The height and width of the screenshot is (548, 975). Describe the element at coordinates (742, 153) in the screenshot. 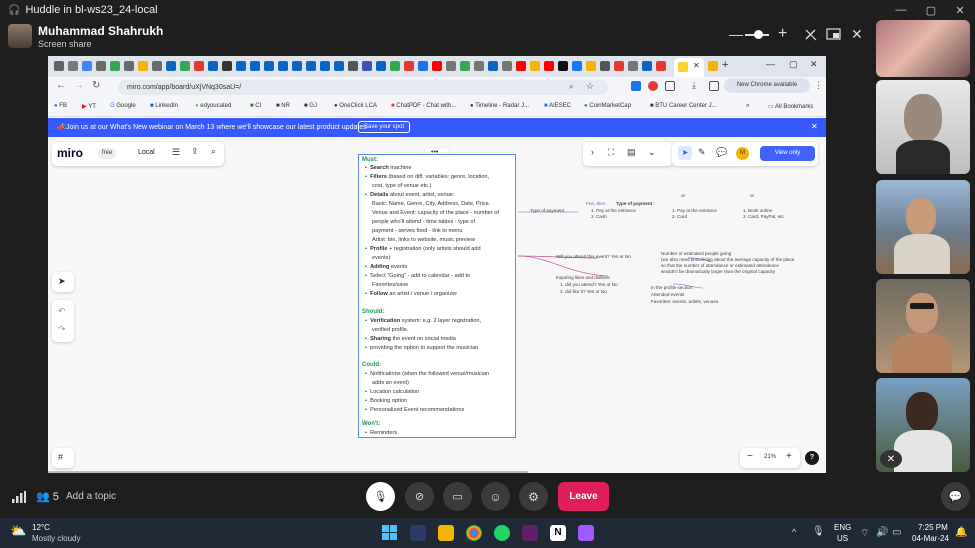

I see `user-avatar: M` at that location.